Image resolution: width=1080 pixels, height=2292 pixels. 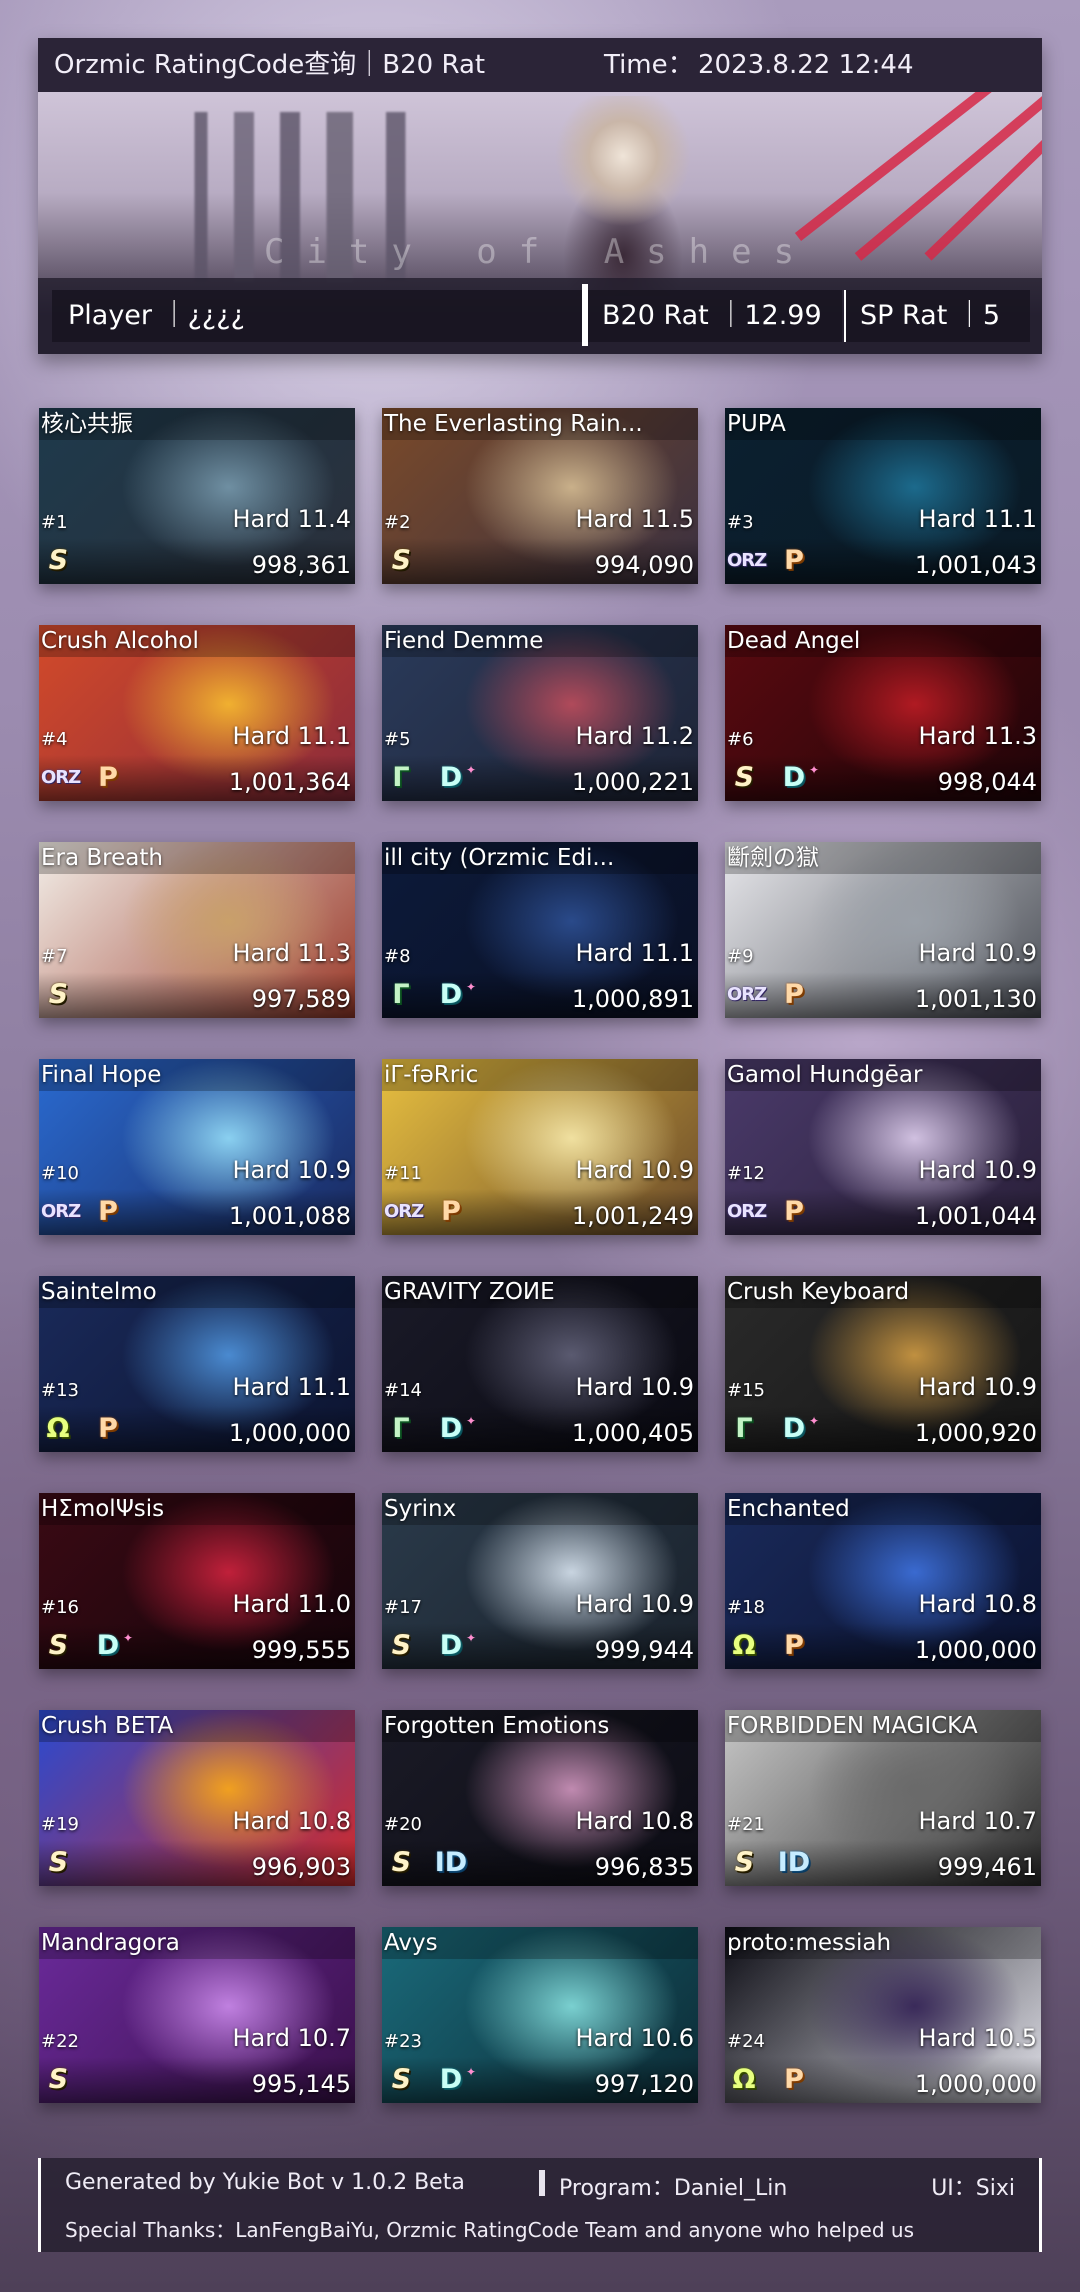 What do you see at coordinates (632, 782) in the screenshot?
I see `song-score: 1,000,221` at bounding box center [632, 782].